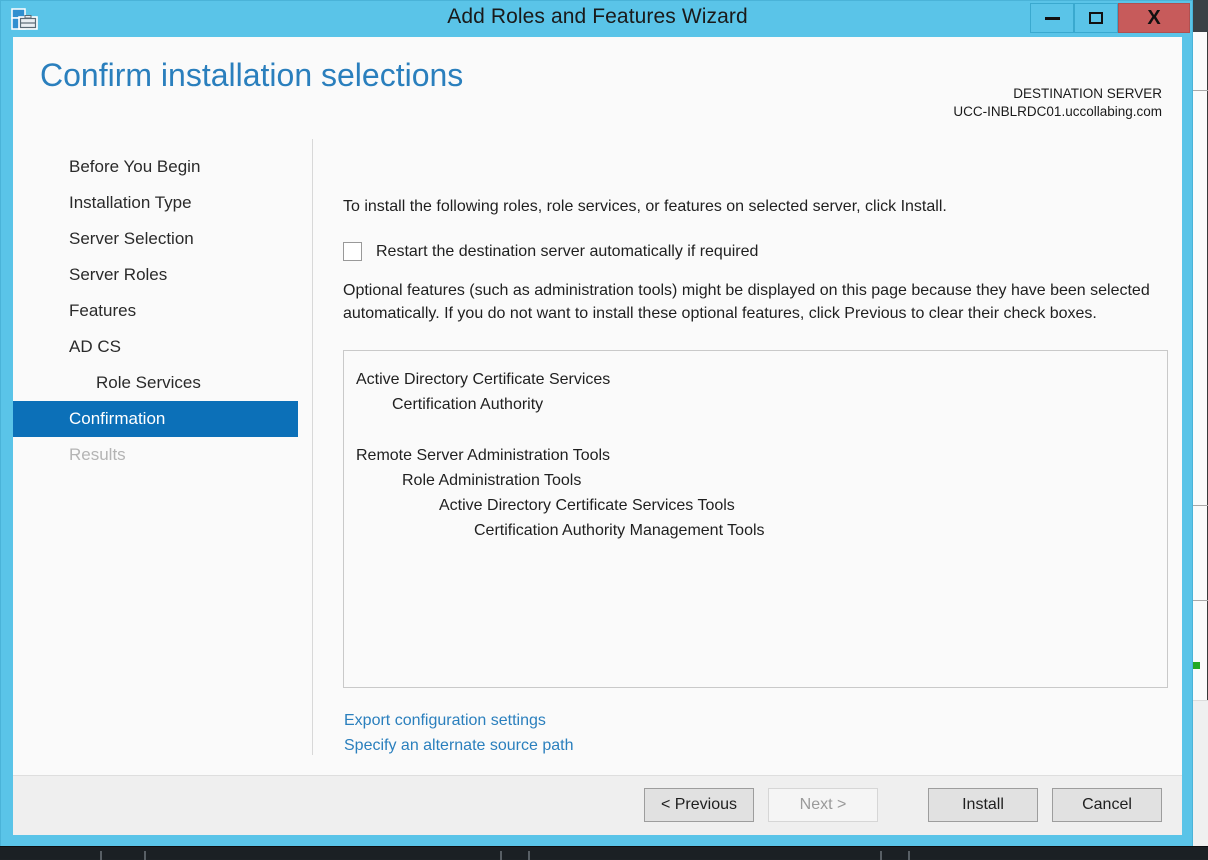  What do you see at coordinates (156, 455) in the screenshot?
I see `sidebar-item-results: Results` at bounding box center [156, 455].